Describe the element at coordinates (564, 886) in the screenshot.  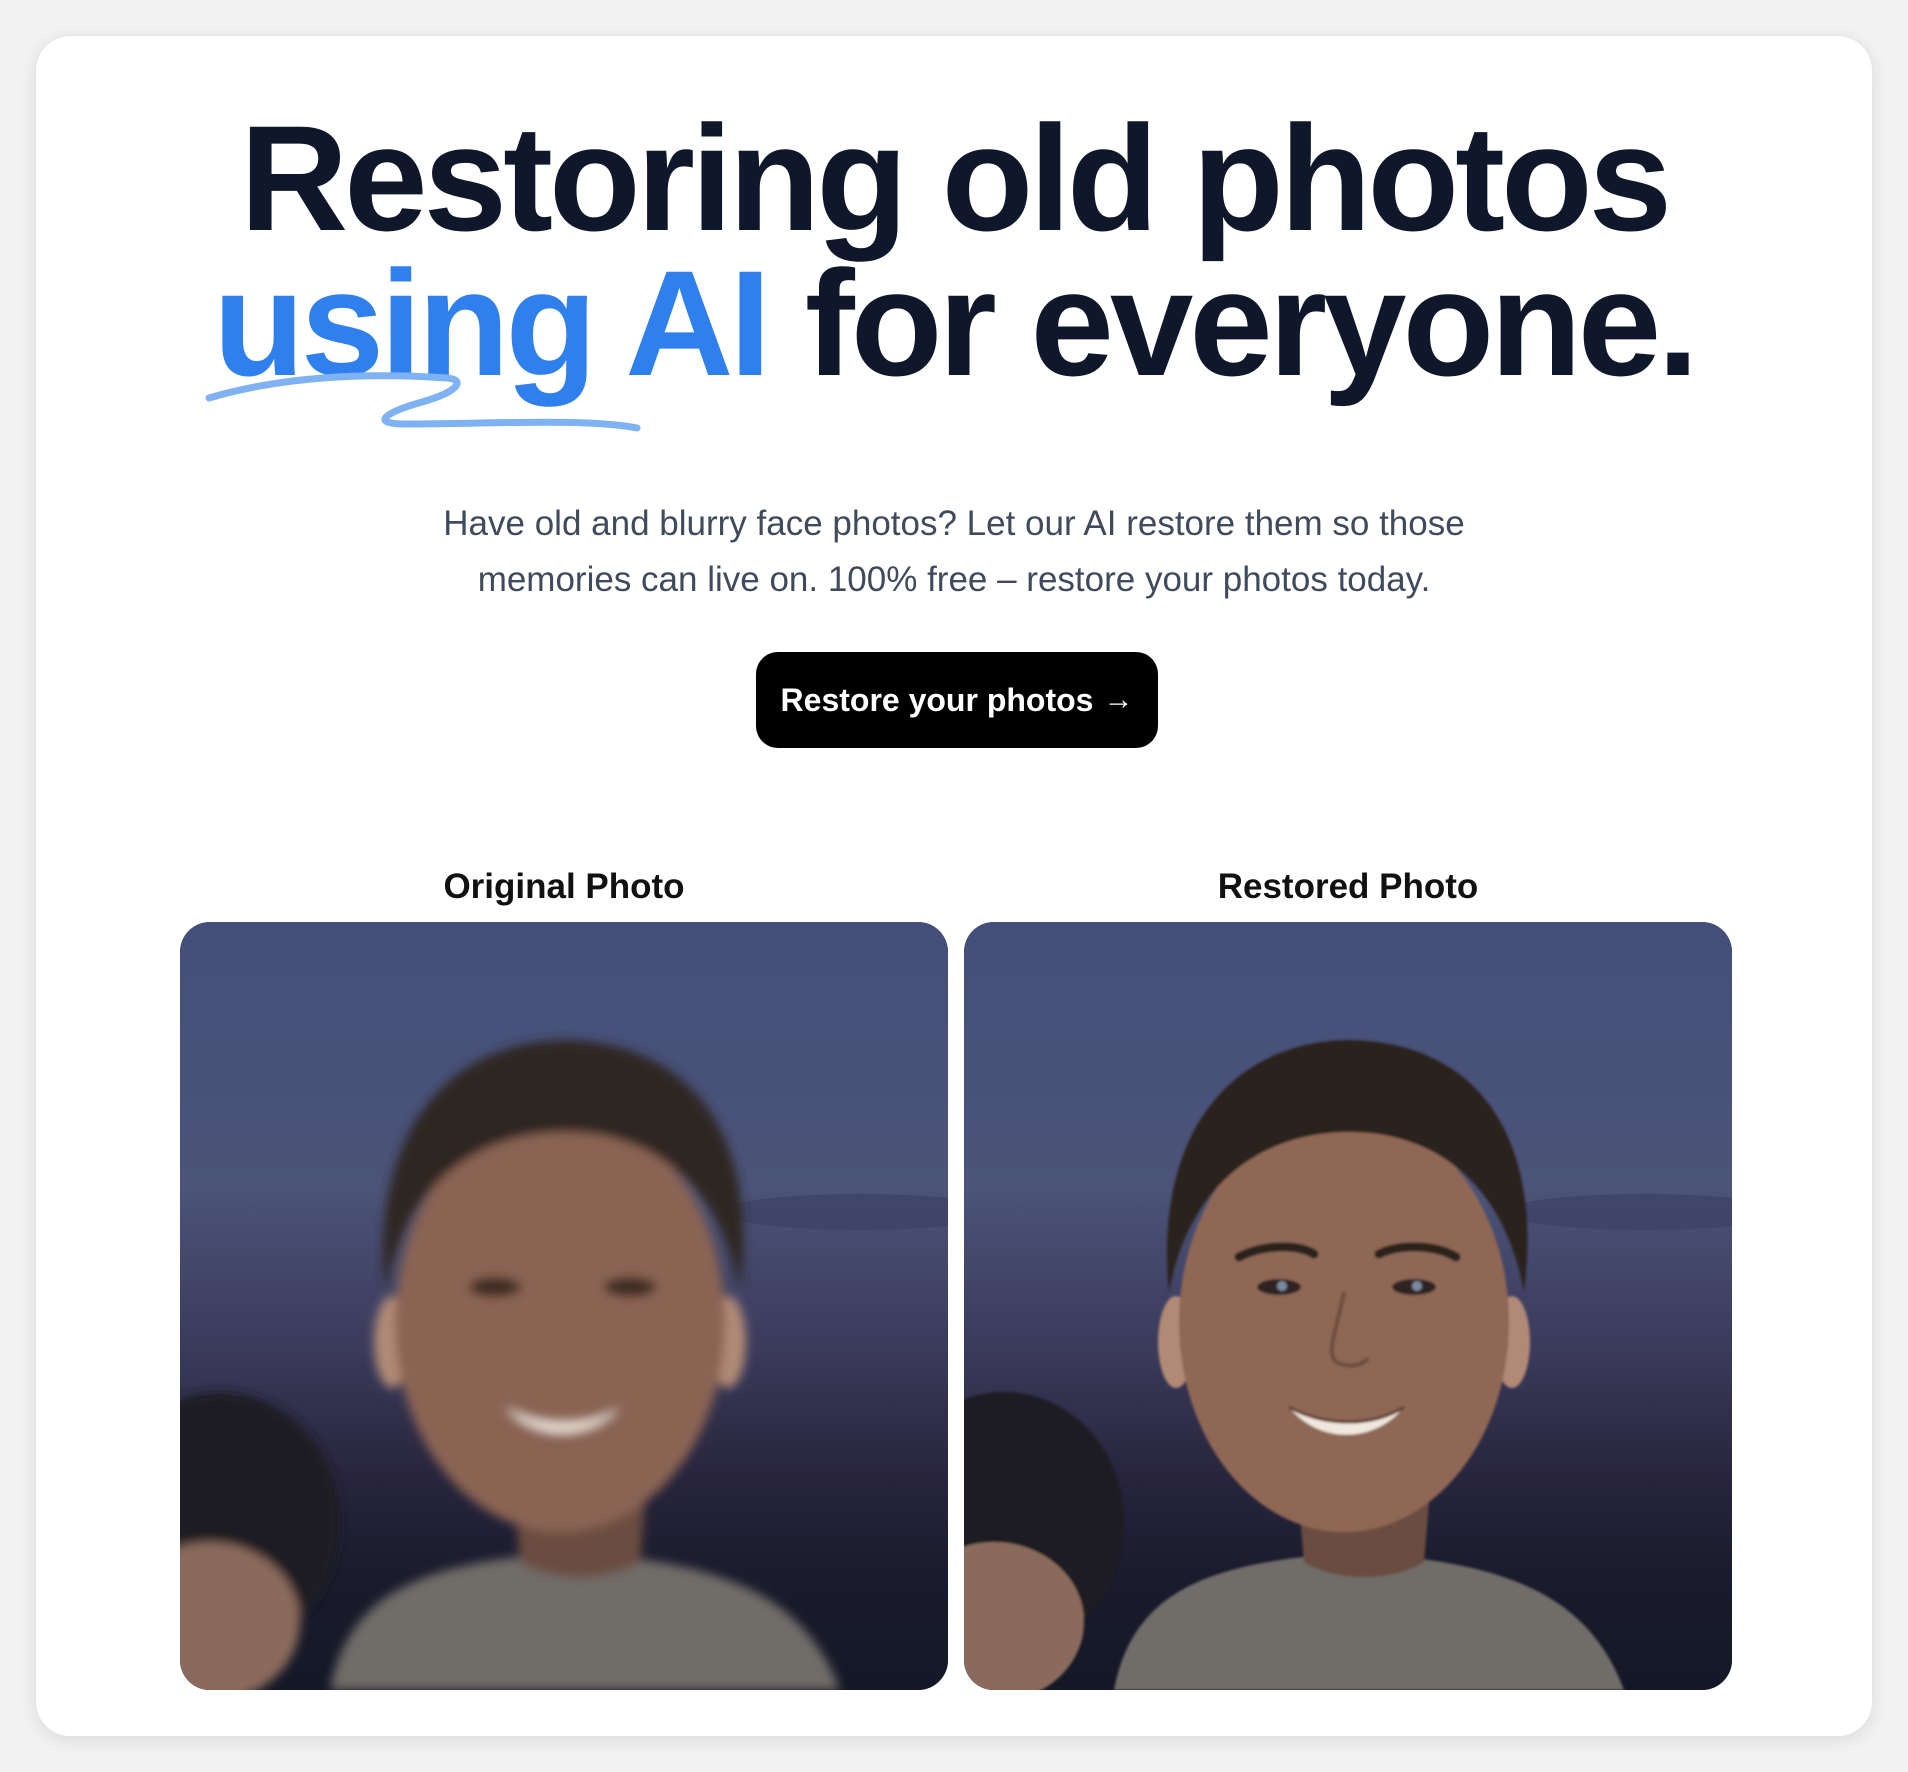
I see `original-photo-label: Original Photo` at that location.